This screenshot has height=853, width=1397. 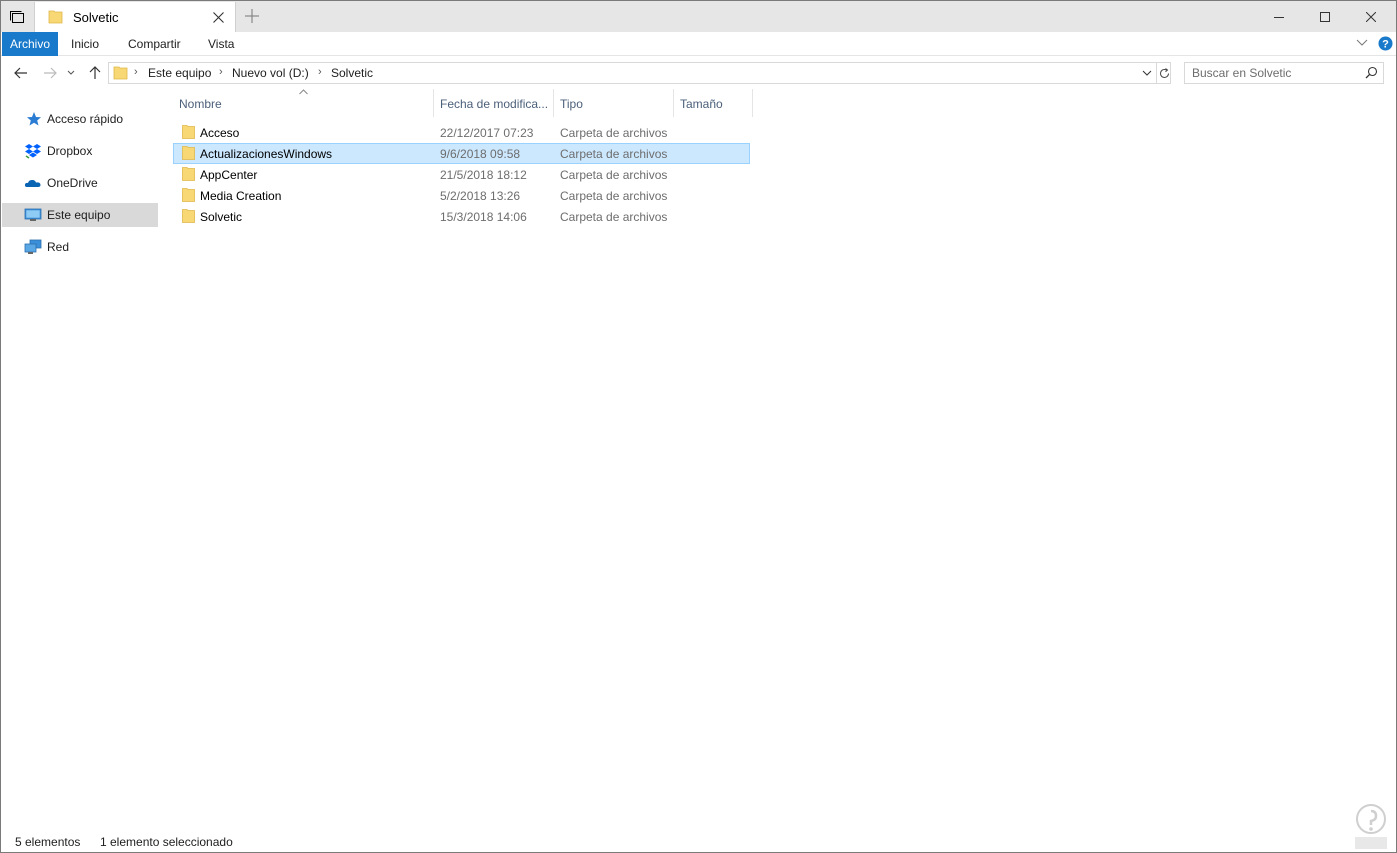 I want to click on column-header-nombre: Nombre, so click(x=303, y=103).